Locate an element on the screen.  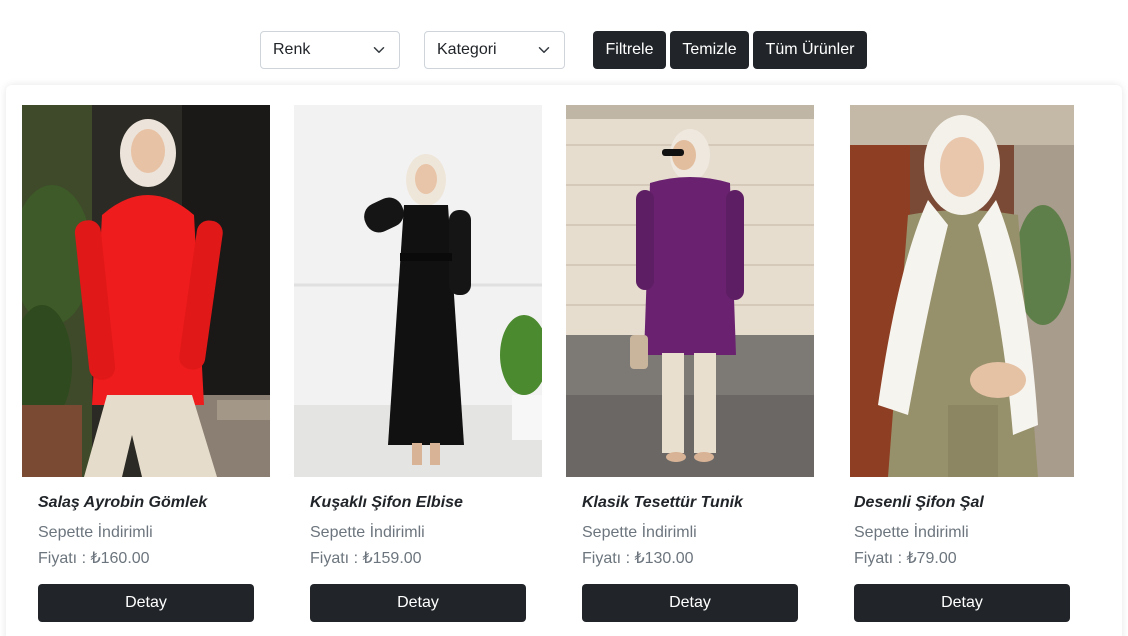
product-price: Fiyatı : ₺79.00 is located at coordinates (905, 558).